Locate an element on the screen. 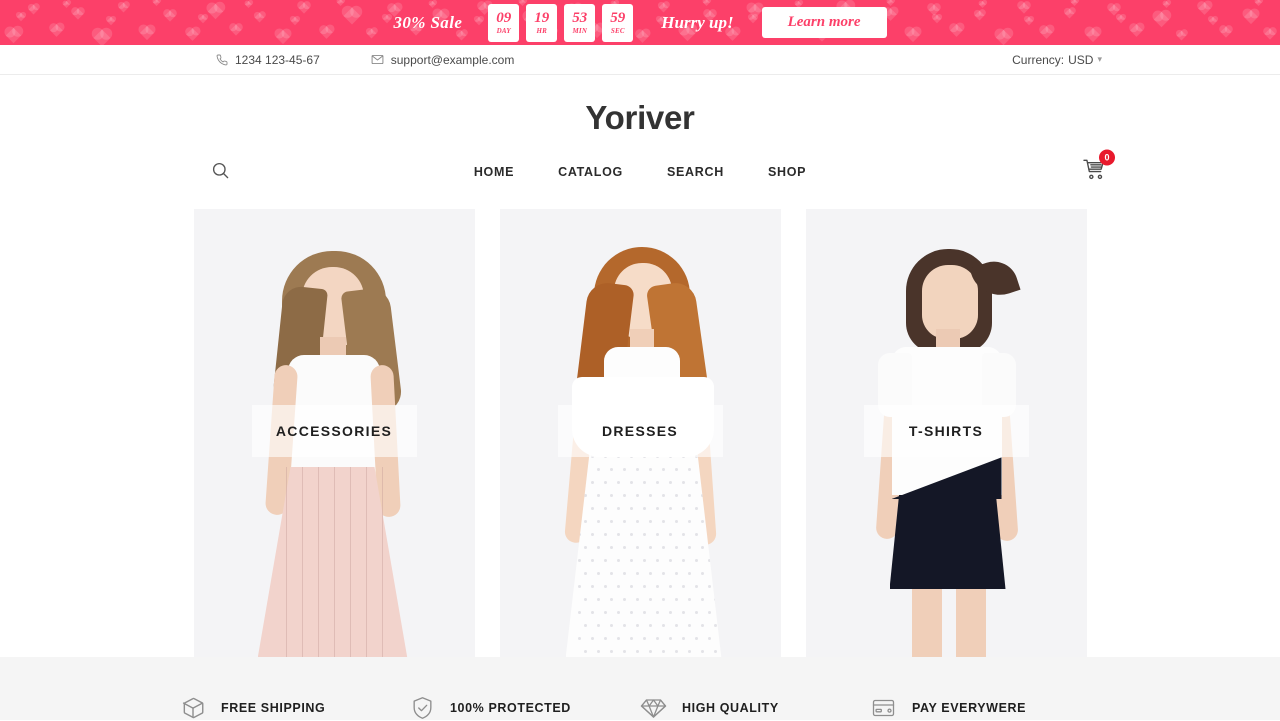 This screenshot has width=1280, height=721. category-card-accessories: ACCESSORIES is located at coordinates (334, 434).